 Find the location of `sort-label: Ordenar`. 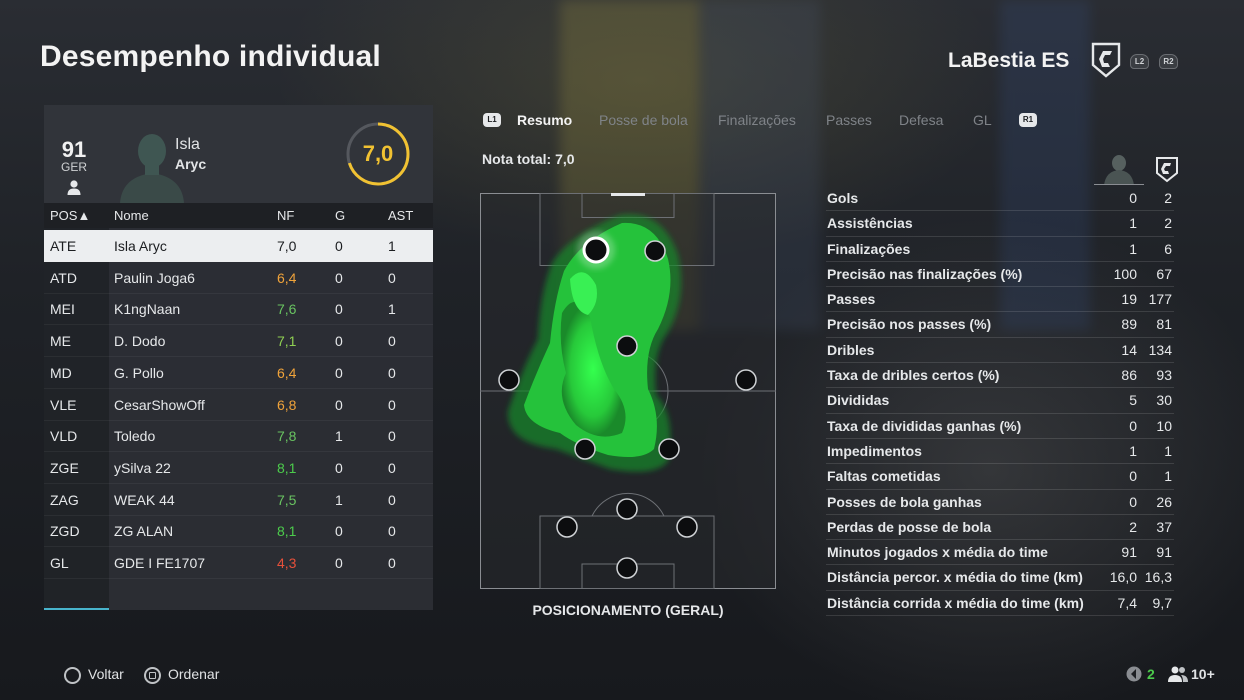

sort-label: Ordenar is located at coordinates (193, 674).